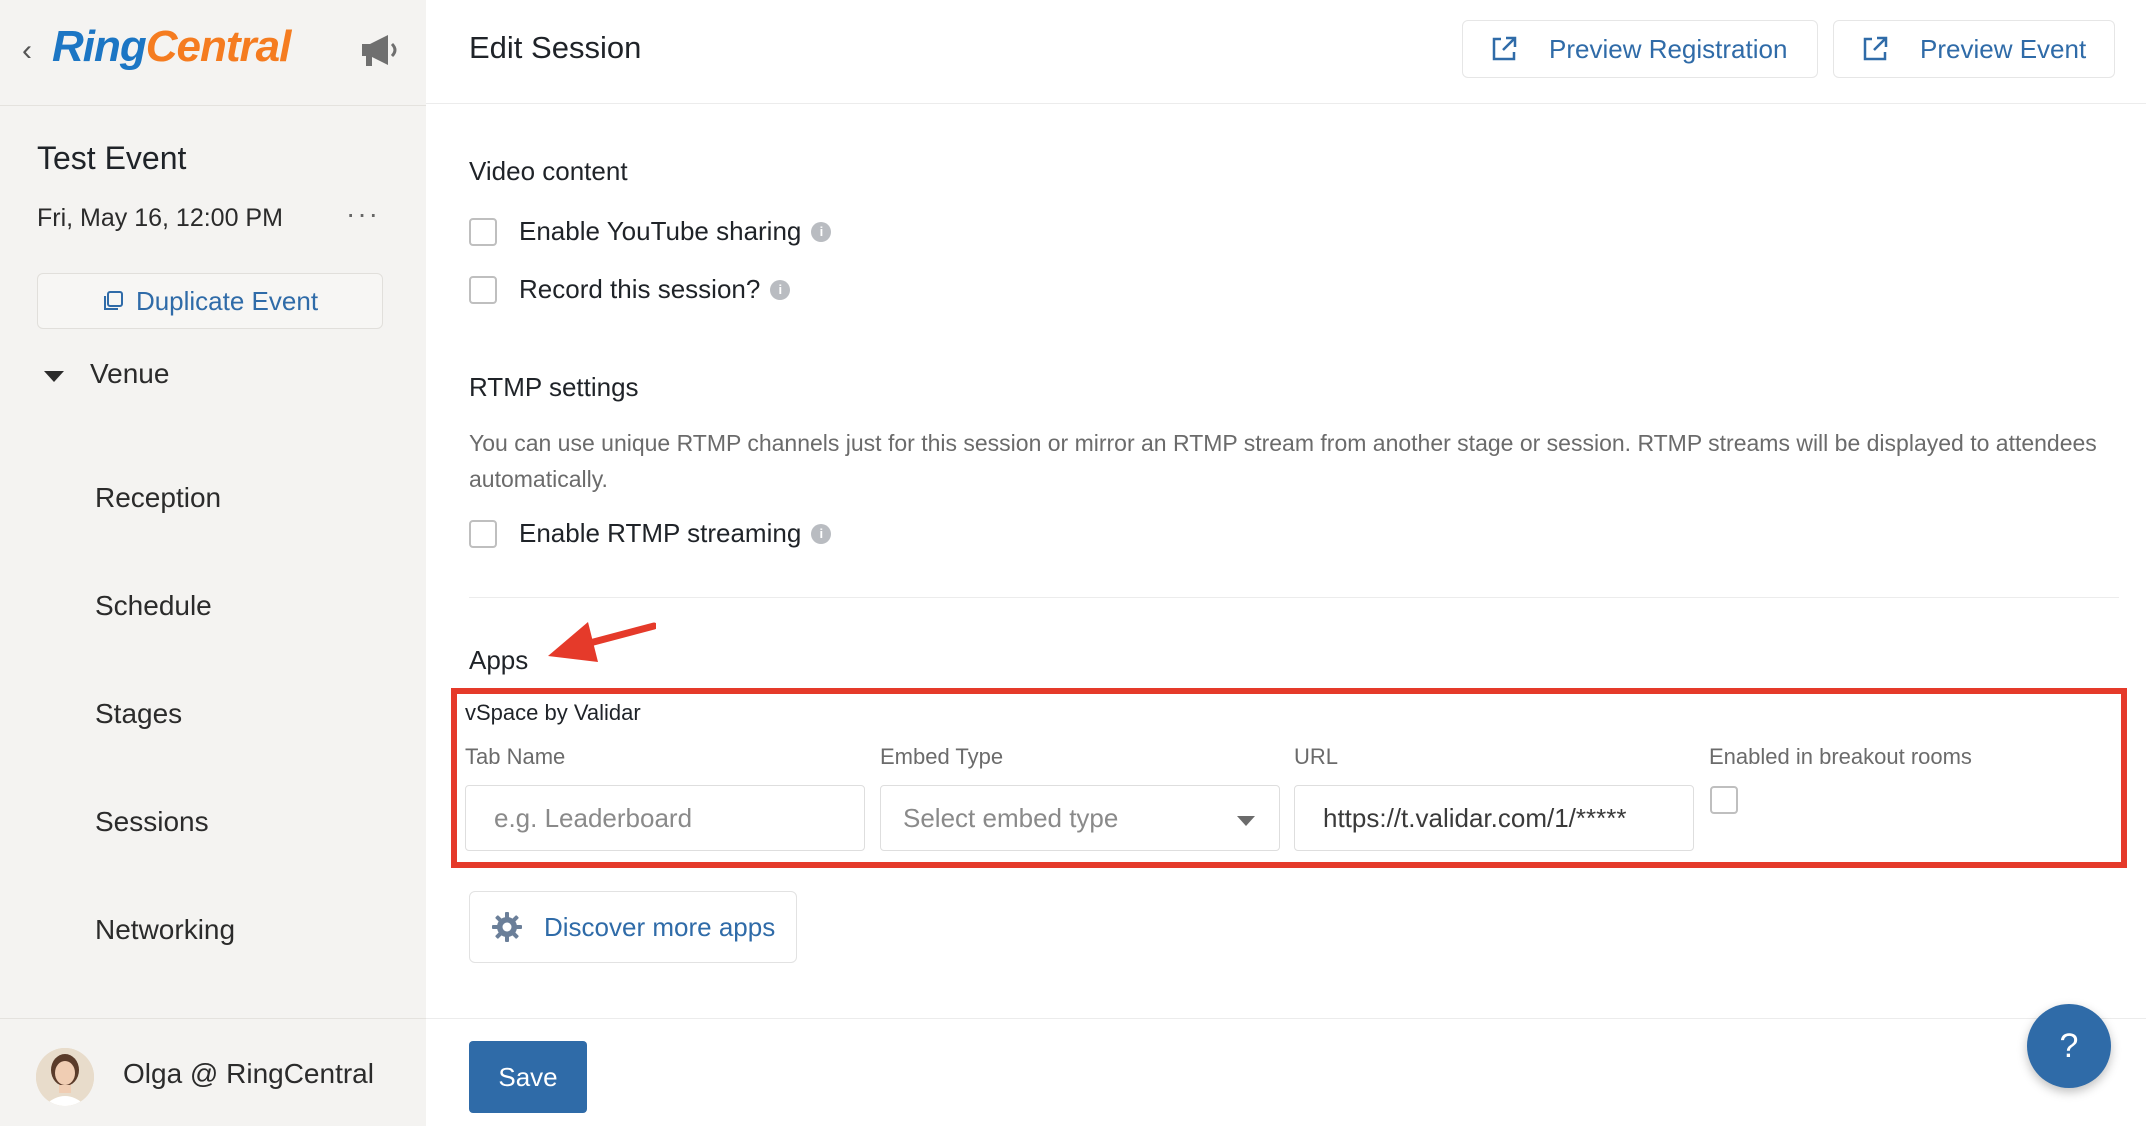  I want to click on sidebar-item-schedule: Schedule, so click(153, 606).